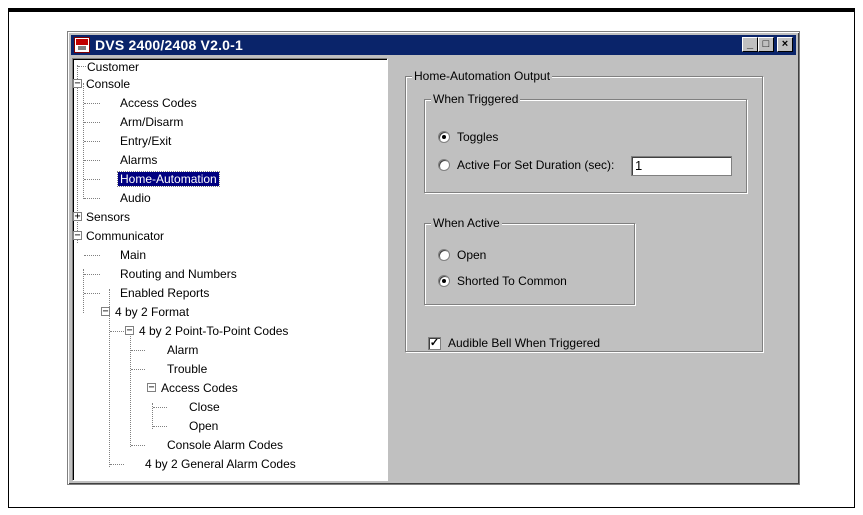 The height and width of the screenshot is (515, 863). Describe the element at coordinates (77, 84) in the screenshot. I see `collapse-console-icon: −` at that location.